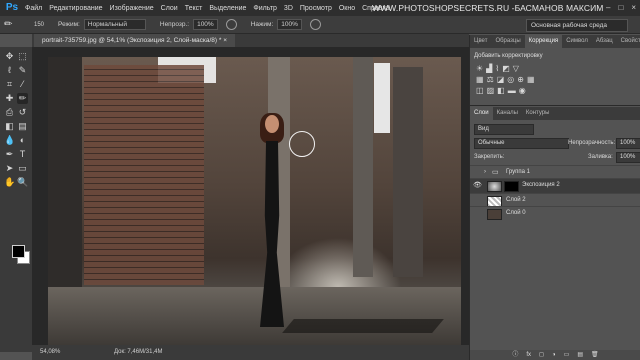  I want to click on threshold-icon: ◧, so click(502, 90).